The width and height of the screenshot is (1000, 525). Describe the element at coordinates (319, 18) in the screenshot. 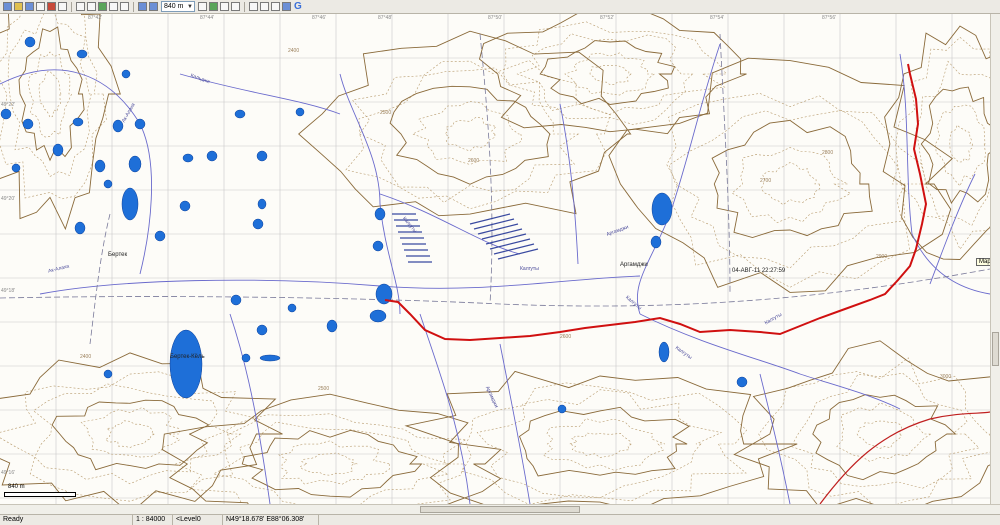

I see `grid-top-label: 87°46'` at that location.